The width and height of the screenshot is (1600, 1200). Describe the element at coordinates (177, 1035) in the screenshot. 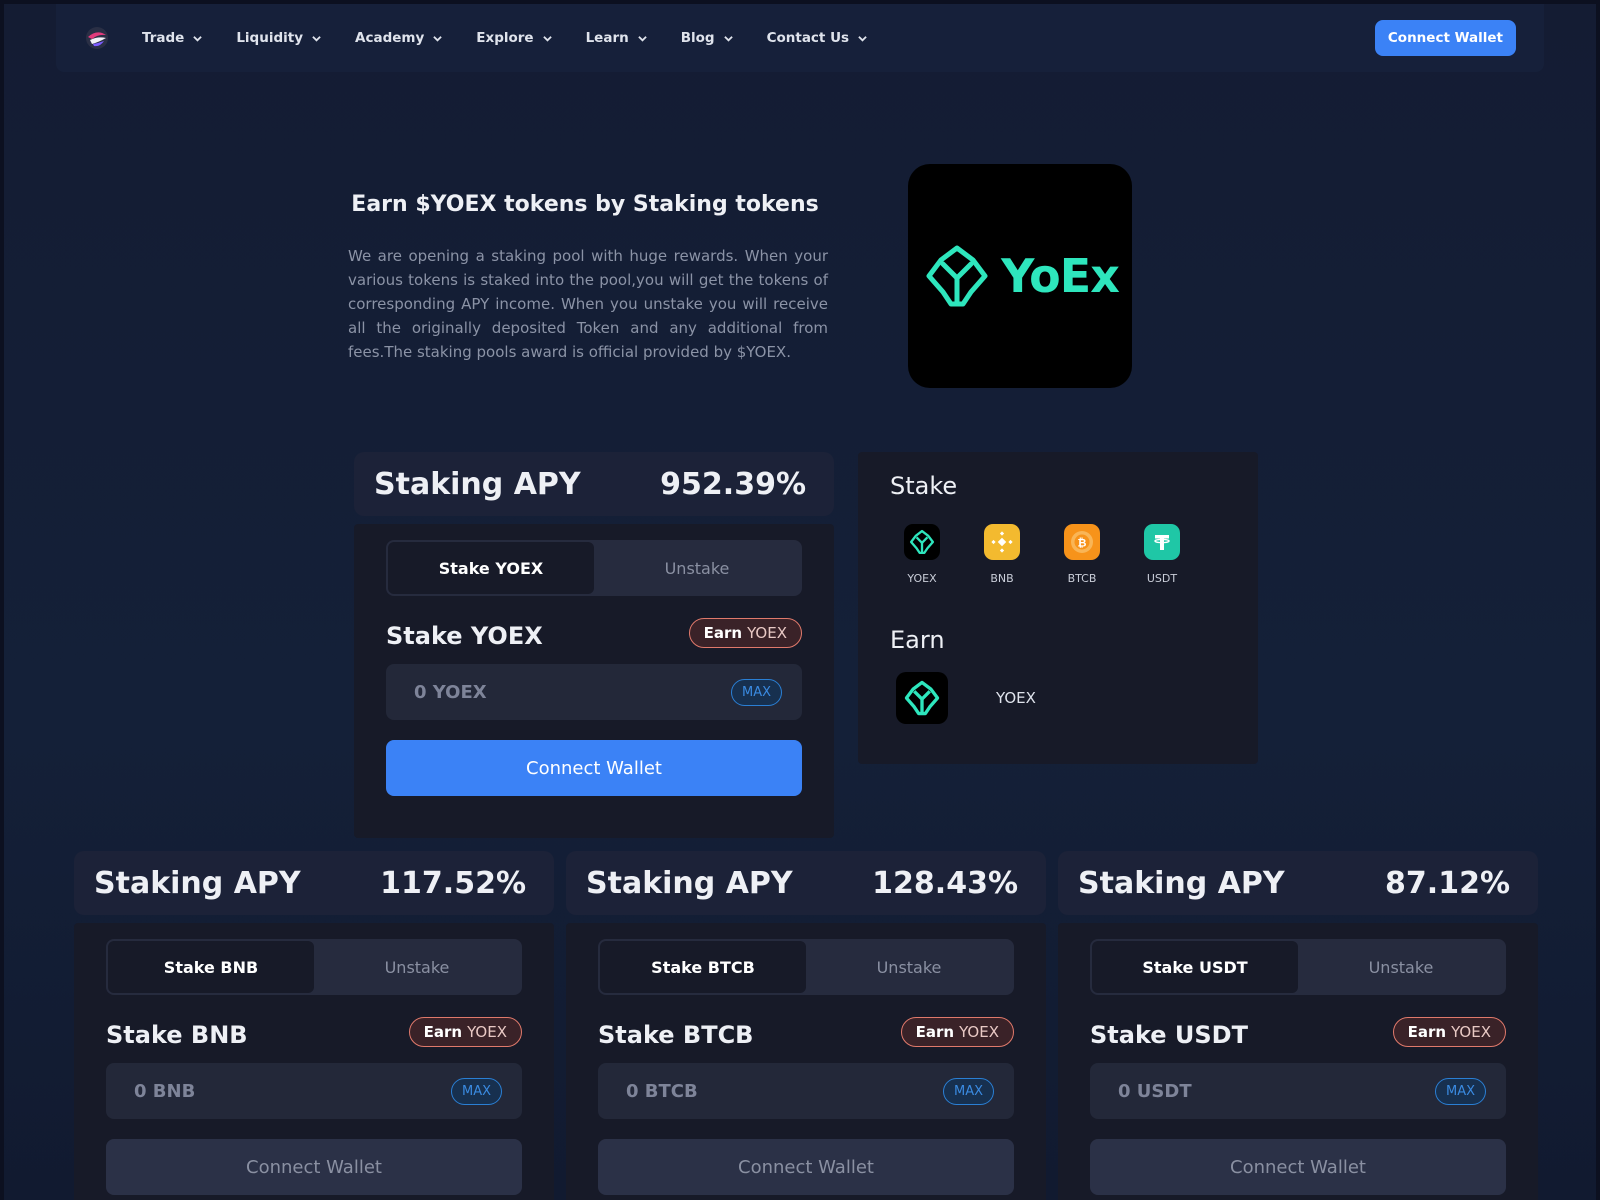

I see `stake-title: Stake BNB` at that location.